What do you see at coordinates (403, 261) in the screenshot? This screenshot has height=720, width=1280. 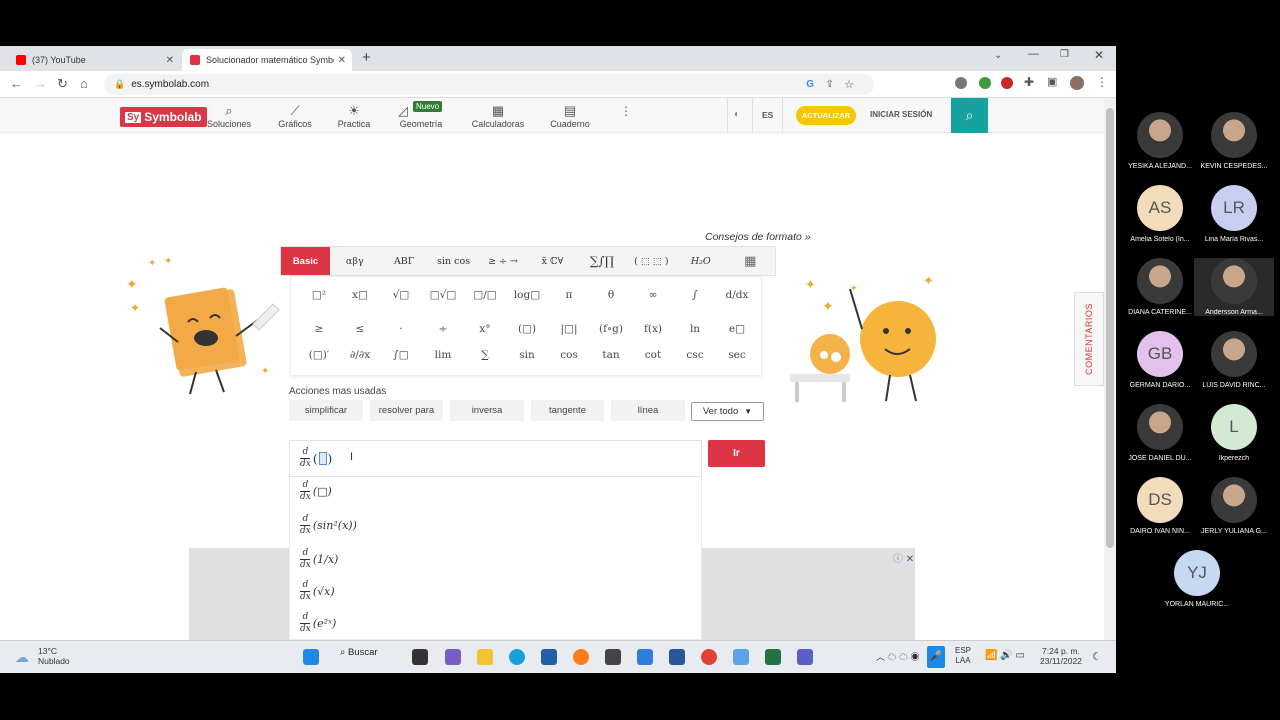 I see `kbd-tab-greek-upper: ΑΒΓ` at bounding box center [403, 261].